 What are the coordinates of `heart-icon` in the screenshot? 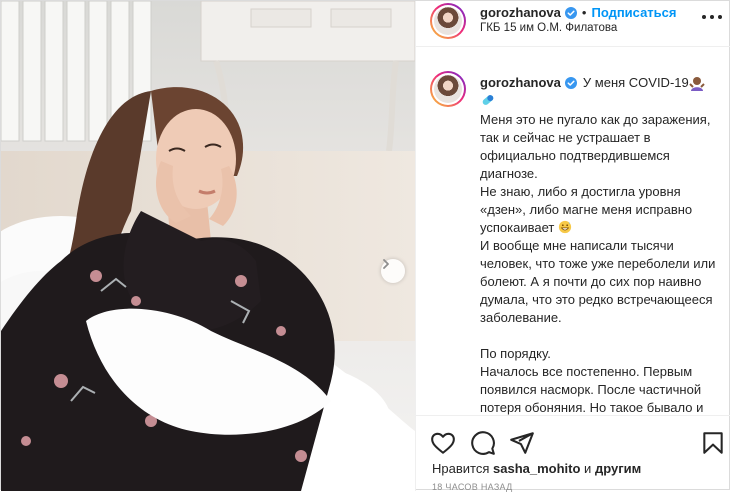 It's located at (443, 443).